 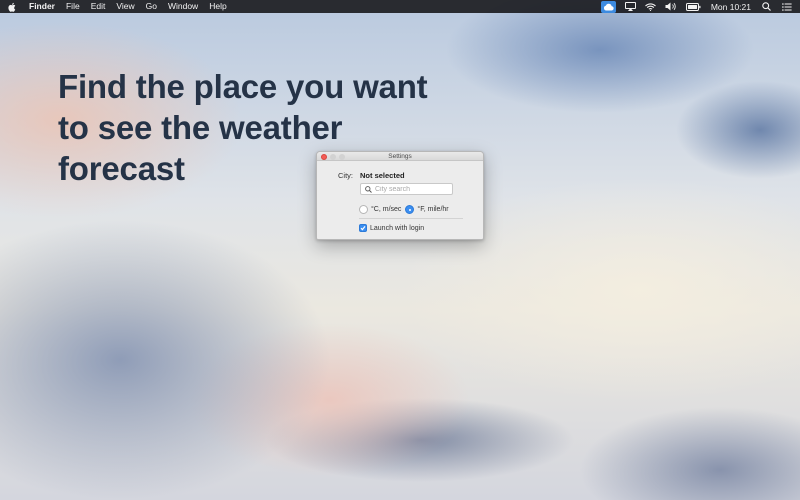 What do you see at coordinates (386, 209) in the screenshot?
I see `unit-label-metric: °C, m/sec` at bounding box center [386, 209].